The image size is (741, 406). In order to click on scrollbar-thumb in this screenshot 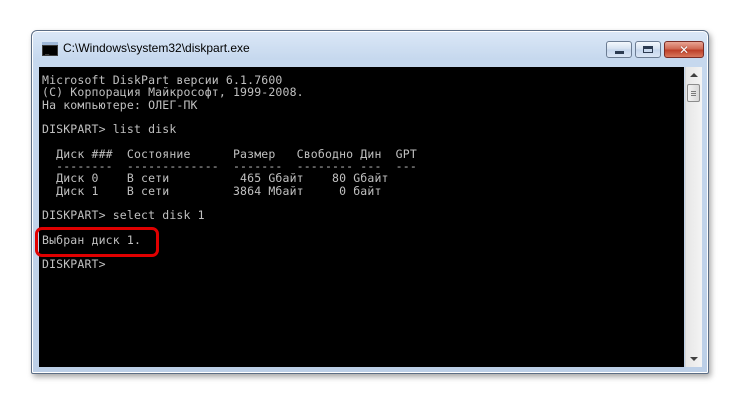, I will do `click(693, 93)`.